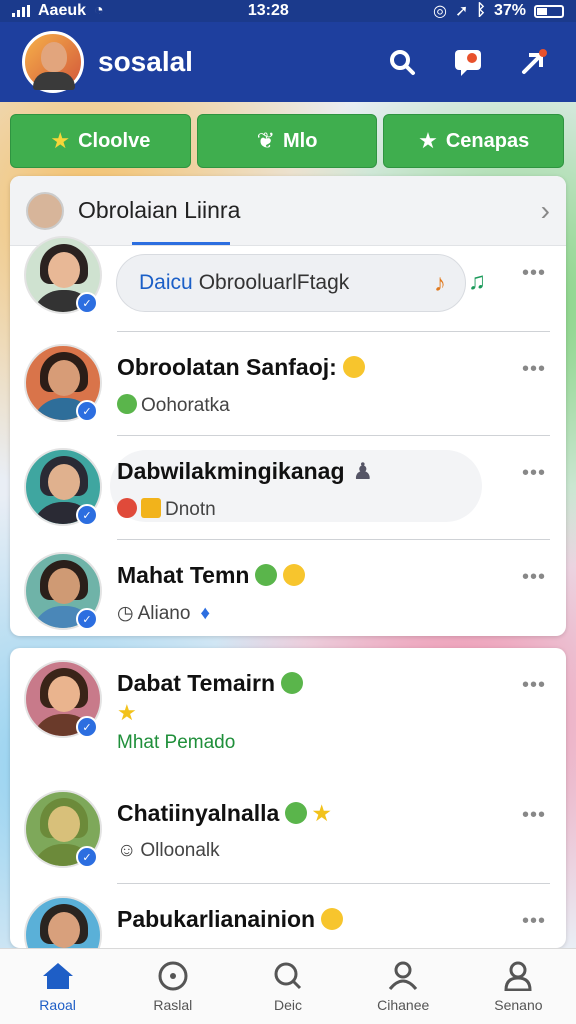  What do you see at coordinates (439, 11) in the screenshot?
I see `alarm-icon: ◎` at bounding box center [439, 11].